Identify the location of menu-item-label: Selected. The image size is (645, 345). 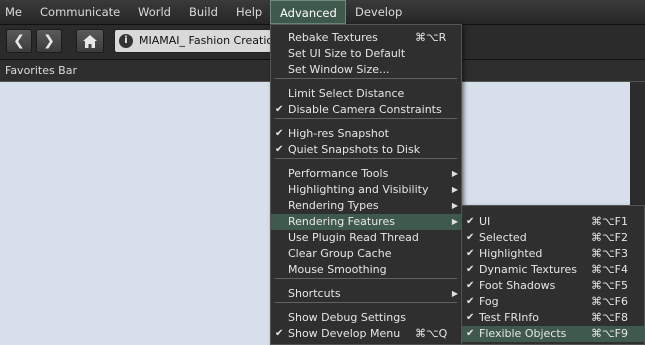
(503, 237).